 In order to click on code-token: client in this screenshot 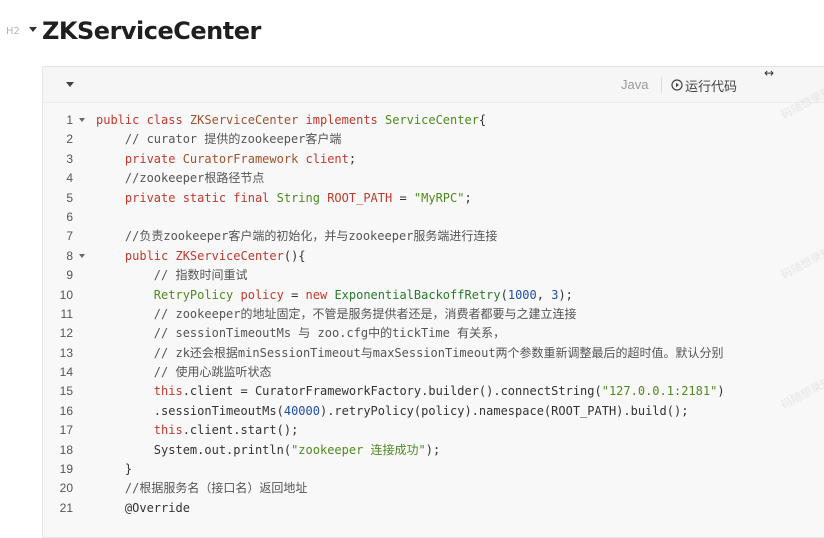, I will do `click(327, 158)`.